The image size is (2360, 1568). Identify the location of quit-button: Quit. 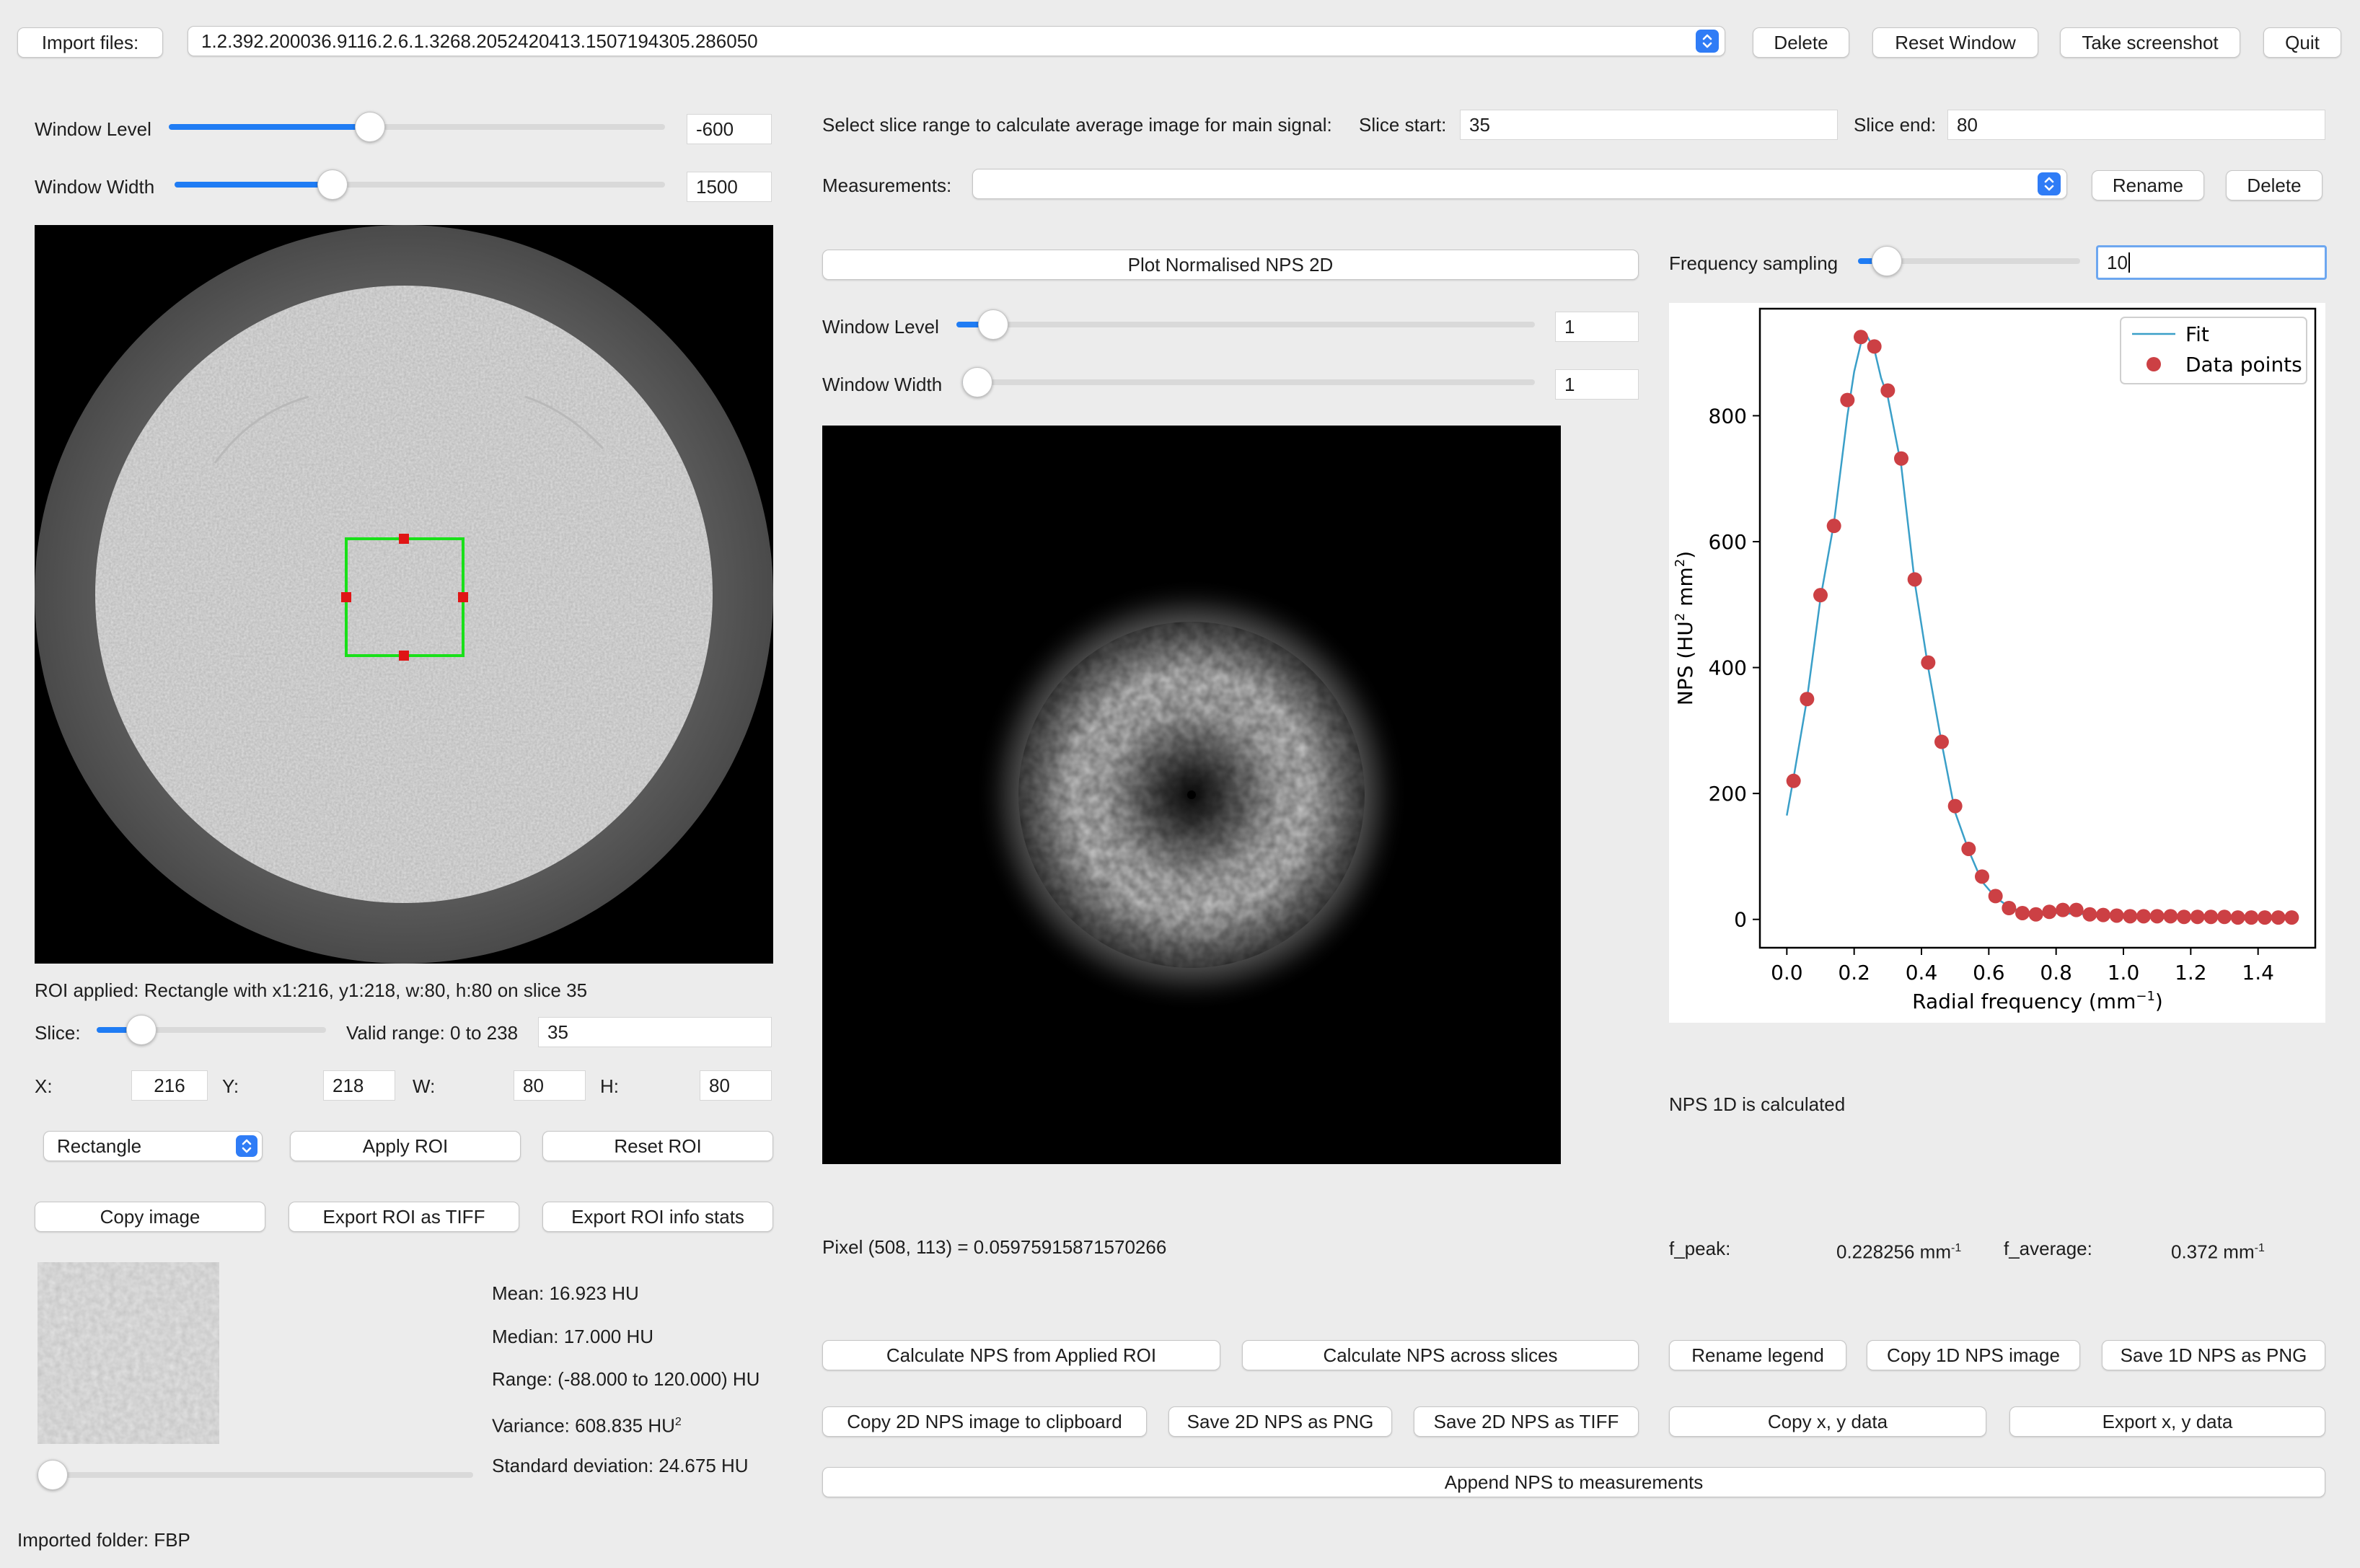
(2302, 42).